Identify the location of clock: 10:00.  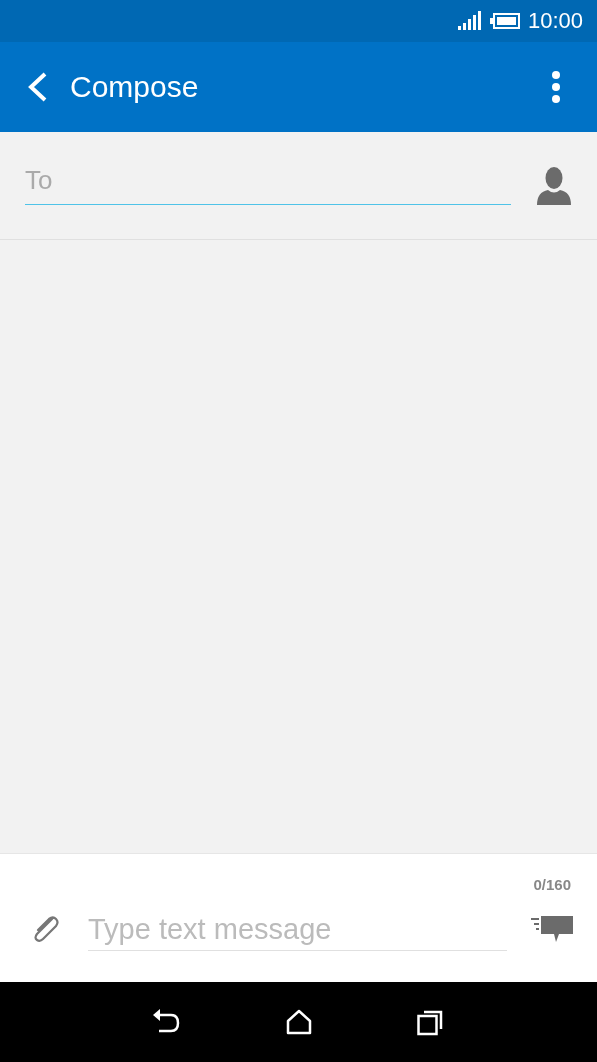
(555, 21).